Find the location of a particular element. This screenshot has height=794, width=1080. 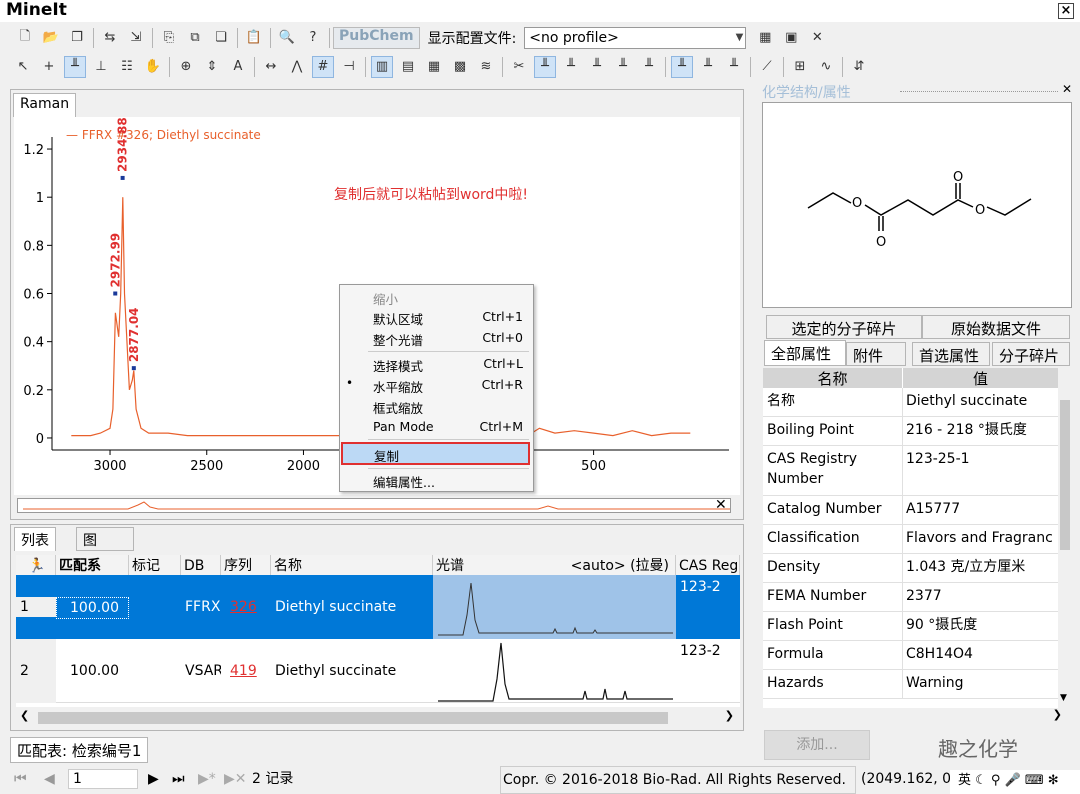

overview-strip is located at coordinates (374, 505).